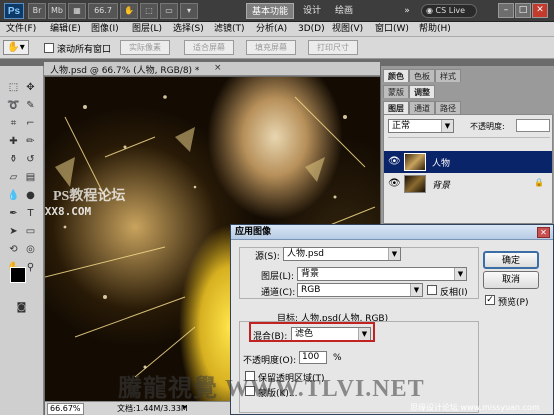 Image resolution: width=554 pixels, height=415 pixels. What do you see at coordinates (30, 231) in the screenshot?
I see `shape-tool-icon: ▭` at bounding box center [30, 231].